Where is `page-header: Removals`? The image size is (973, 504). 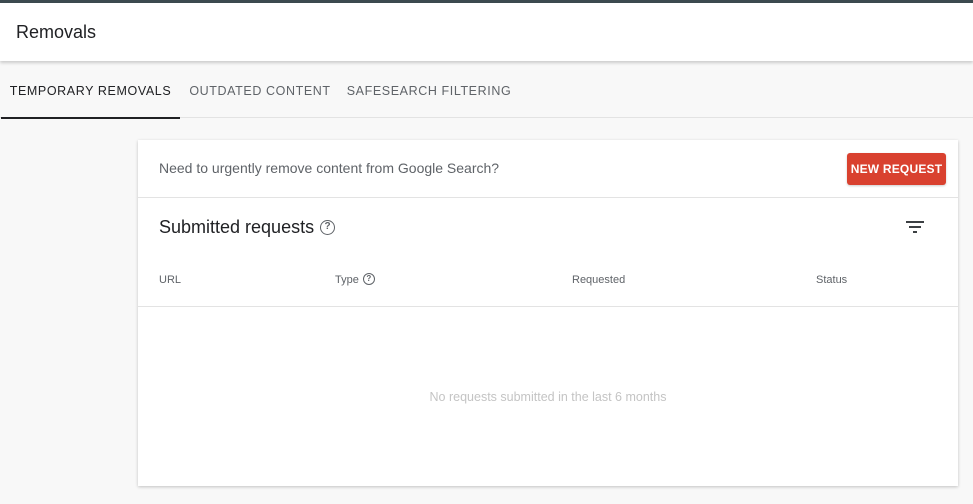 page-header: Removals is located at coordinates (486, 32).